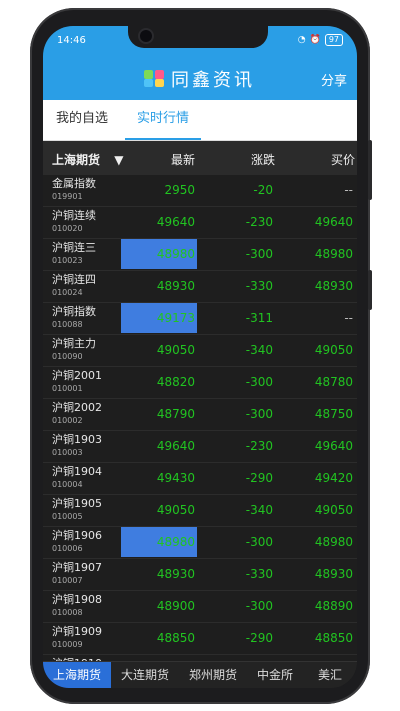  What do you see at coordinates (333, 40) in the screenshot?
I see `battery-icon: 97` at bounding box center [333, 40].